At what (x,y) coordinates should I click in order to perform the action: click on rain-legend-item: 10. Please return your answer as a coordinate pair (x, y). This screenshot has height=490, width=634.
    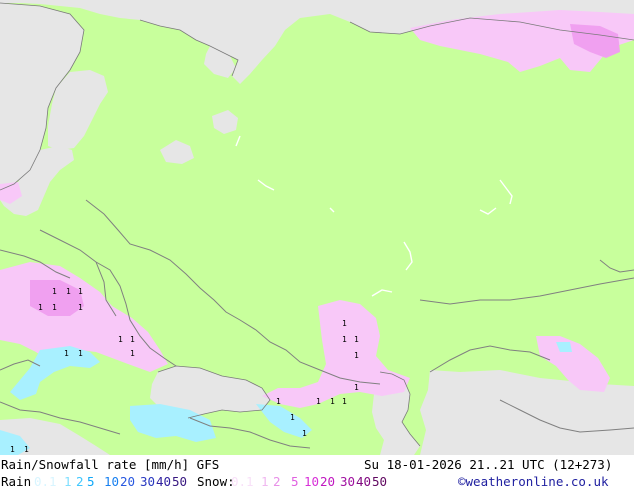
    Looking at the image, I should click on (112, 481).